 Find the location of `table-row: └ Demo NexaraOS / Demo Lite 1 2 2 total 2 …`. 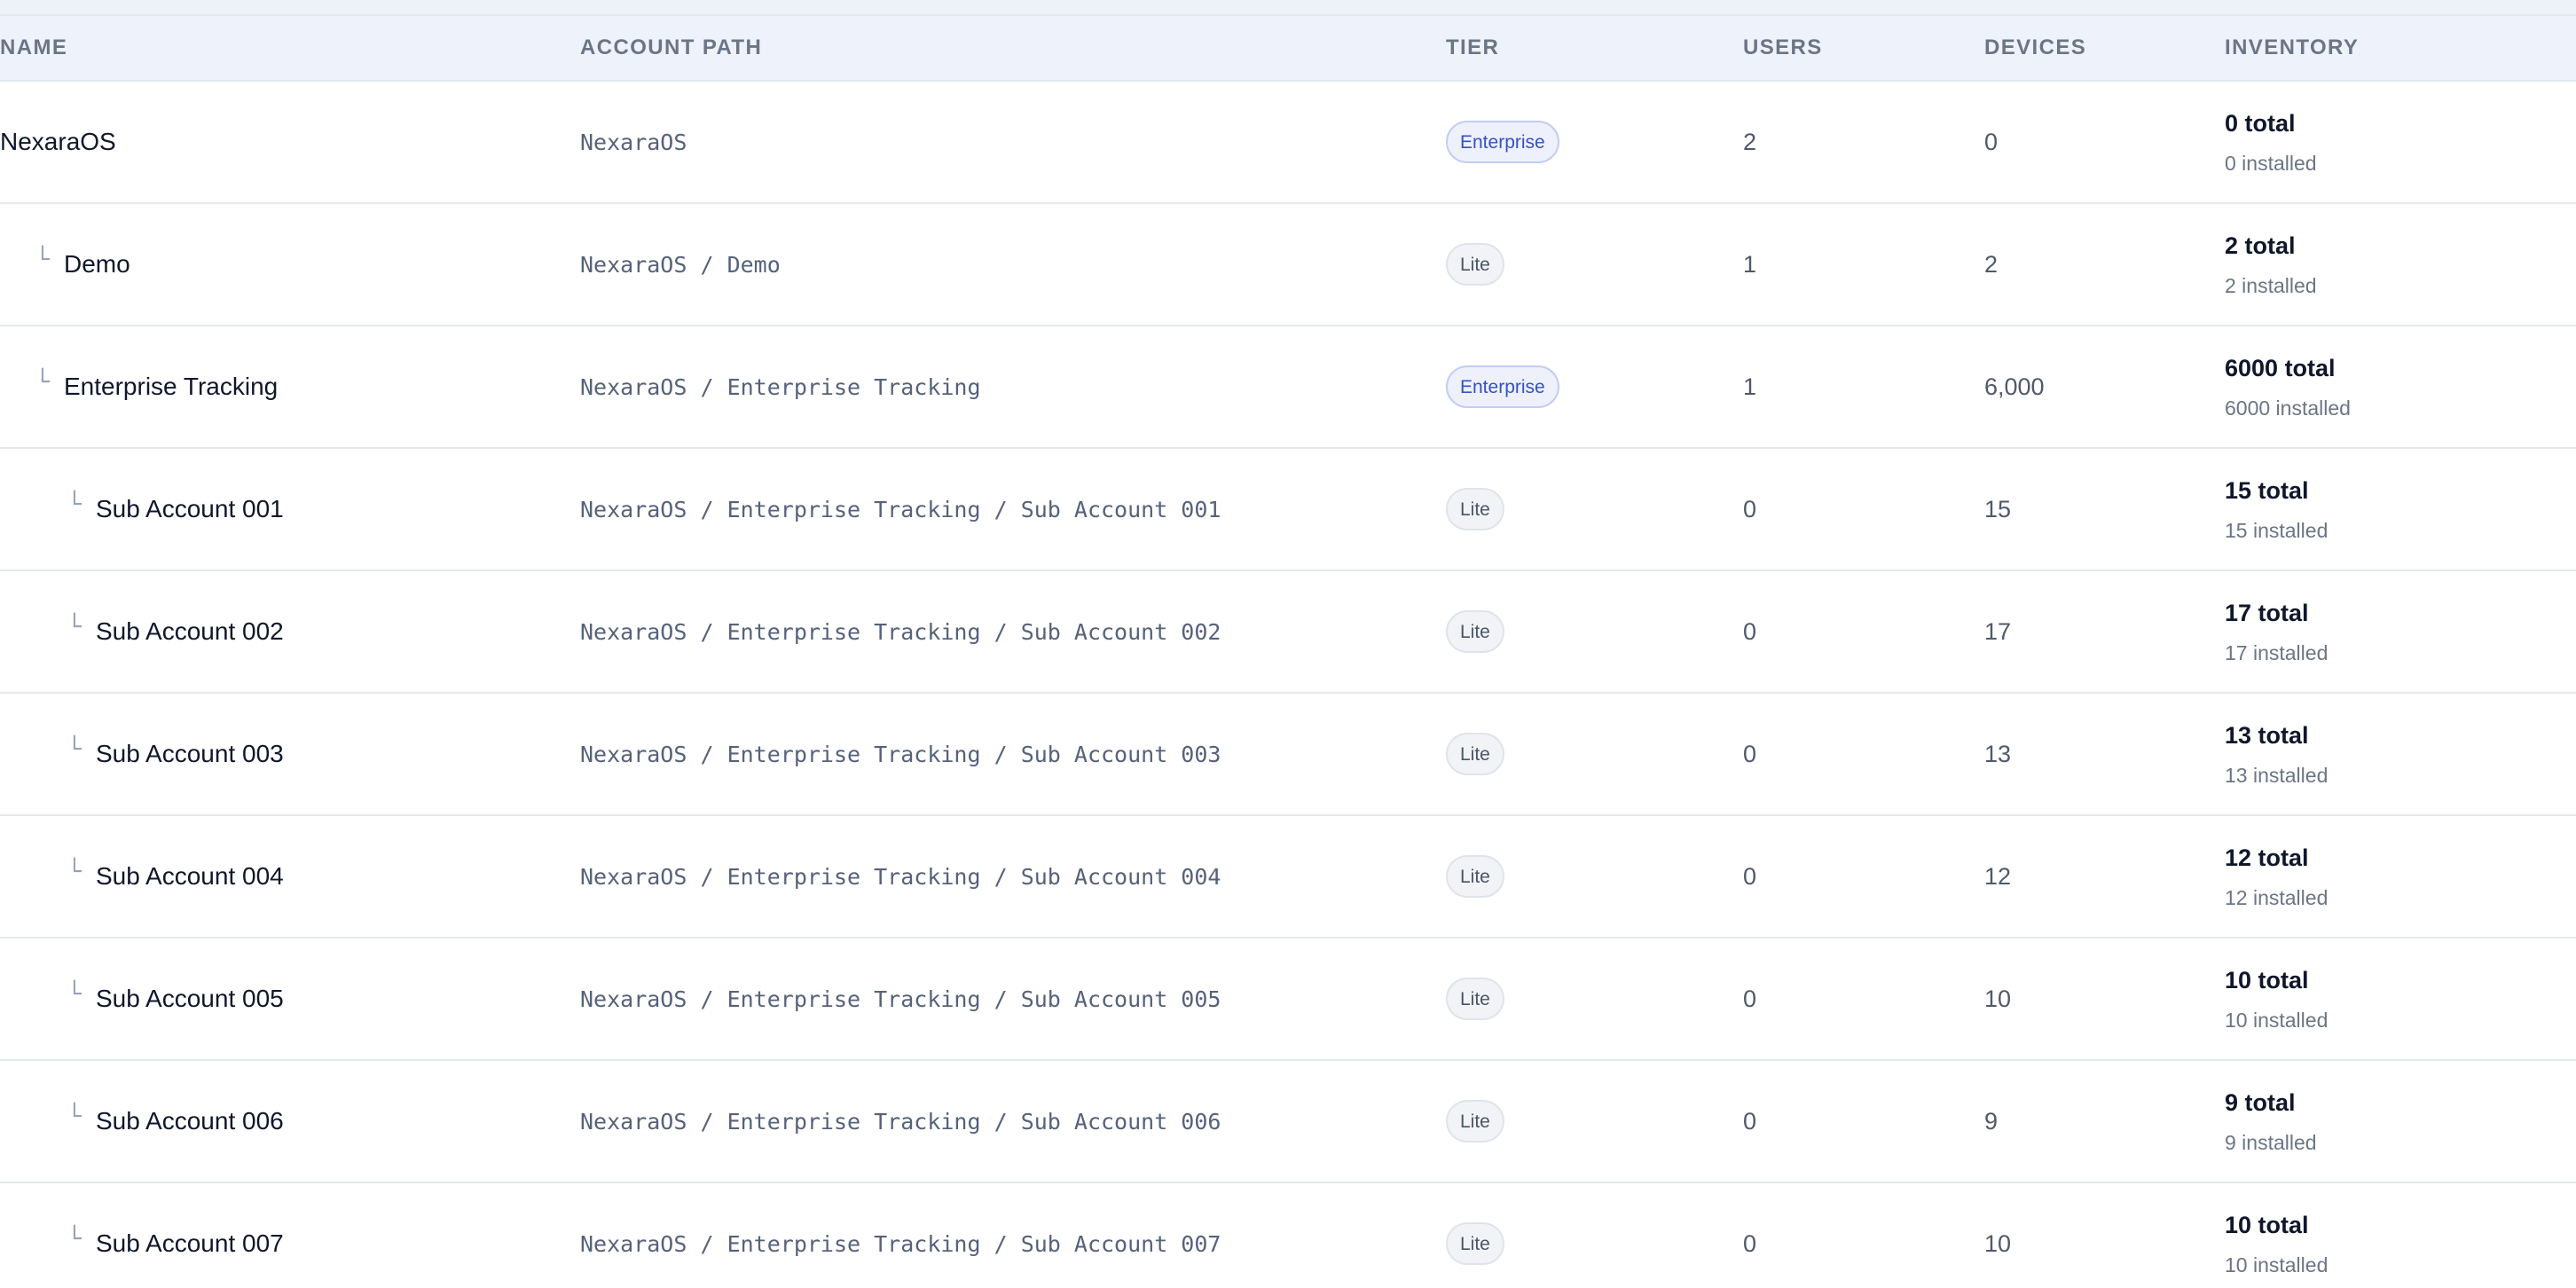

table-row: └ Demo NexaraOS / Demo Lite 1 2 2 total 2 … is located at coordinates (1288, 265).